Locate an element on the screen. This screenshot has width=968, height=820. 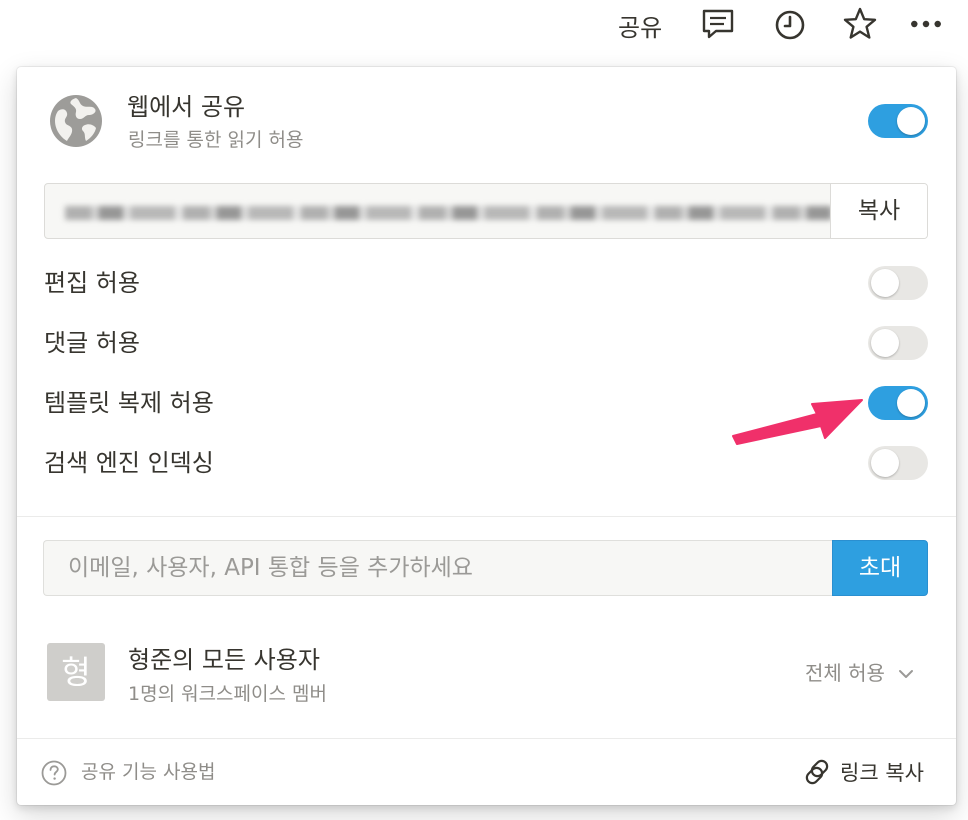
workspace-members: 1명의 워크스페이스 멤버 is located at coordinates (227, 694).